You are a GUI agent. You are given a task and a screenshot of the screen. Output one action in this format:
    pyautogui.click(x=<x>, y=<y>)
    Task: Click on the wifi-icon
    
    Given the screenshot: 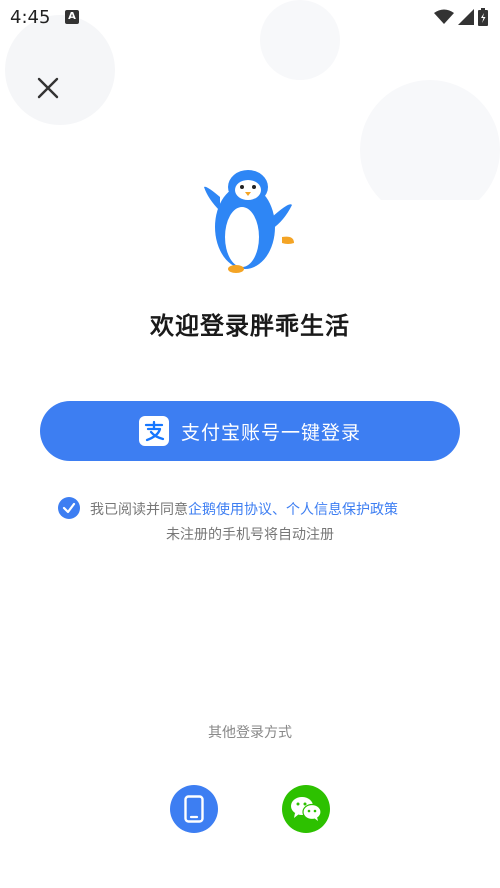 What is the action you would take?
    pyautogui.click(x=444, y=16)
    